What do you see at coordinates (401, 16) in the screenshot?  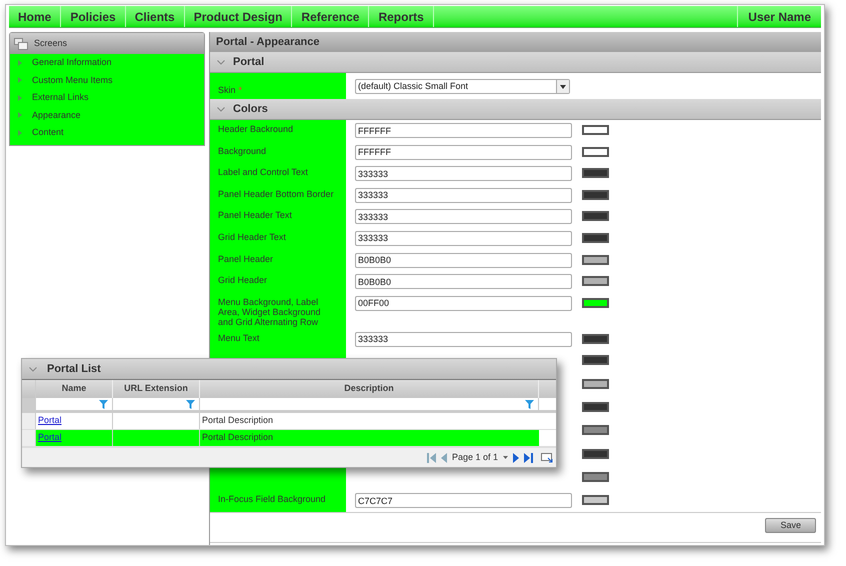 I see `nav-tab: Reports` at bounding box center [401, 16].